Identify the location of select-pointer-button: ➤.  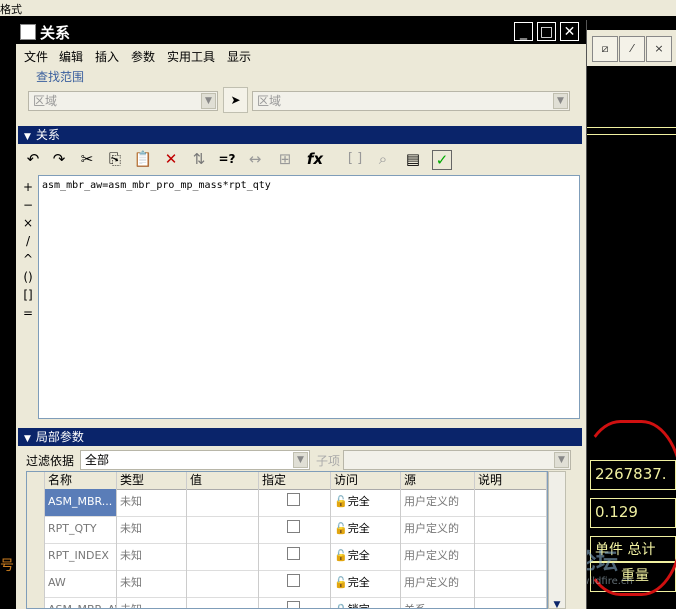
(235, 100).